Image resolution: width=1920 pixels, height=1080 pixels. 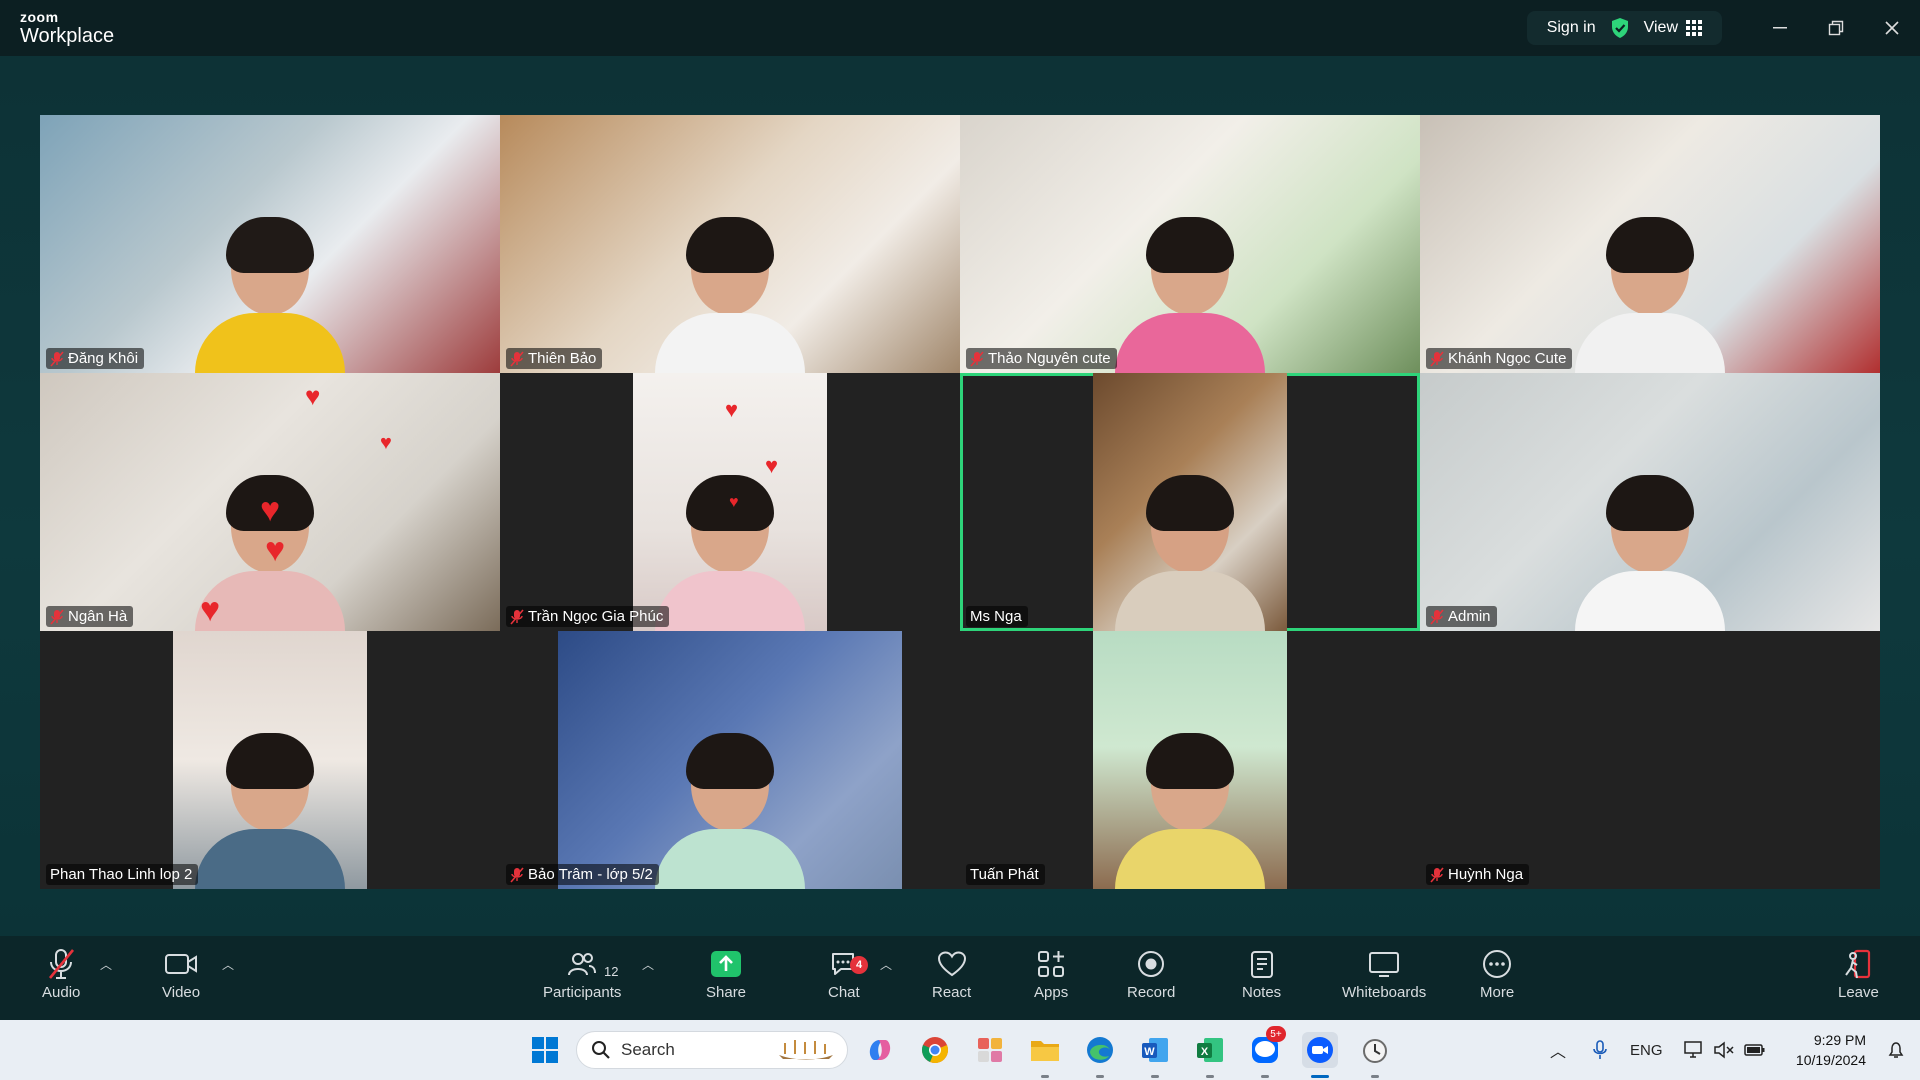 What do you see at coordinates (1724, 1050) in the screenshot?
I see `volume-muted-icon` at bounding box center [1724, 1050].